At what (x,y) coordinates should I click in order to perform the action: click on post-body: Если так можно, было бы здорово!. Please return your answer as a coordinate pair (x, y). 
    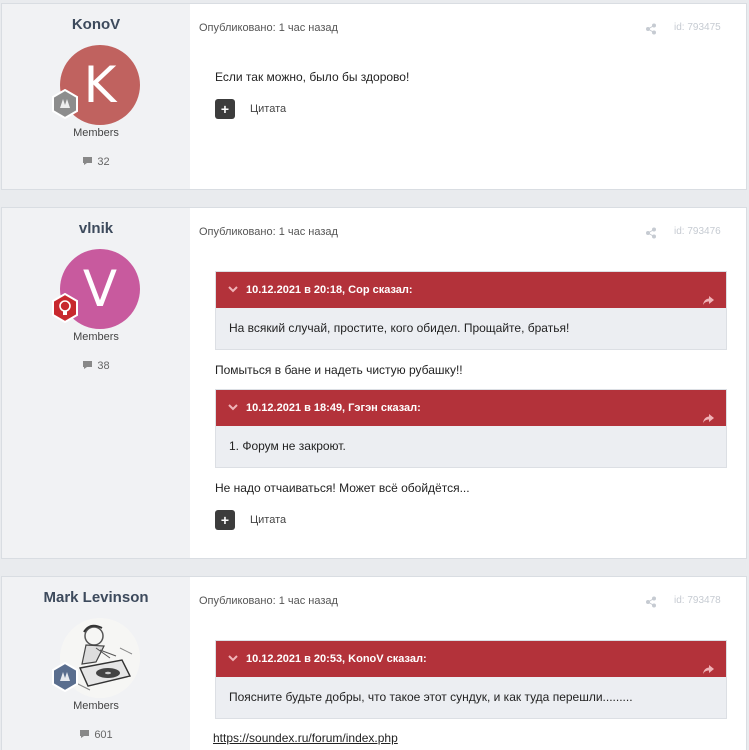
    Looking at the image, I should click on (312, 77).